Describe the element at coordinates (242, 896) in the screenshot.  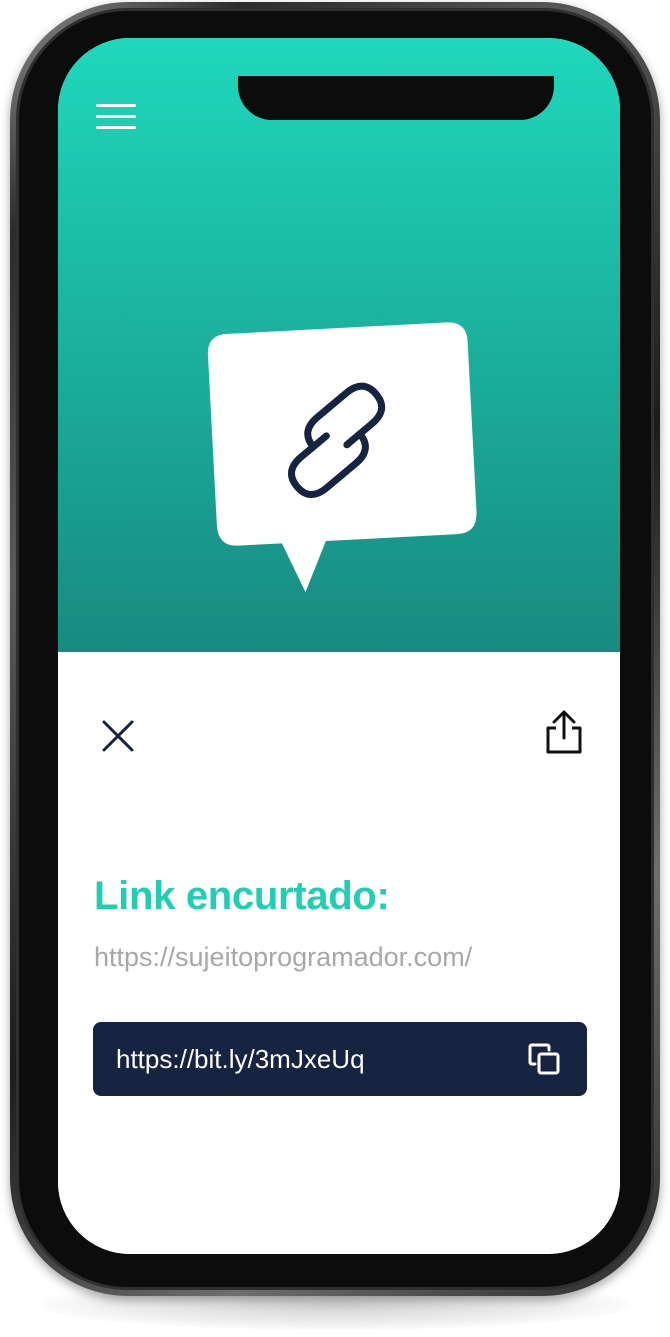
I see `page-title: Link encurtado:` at that location.